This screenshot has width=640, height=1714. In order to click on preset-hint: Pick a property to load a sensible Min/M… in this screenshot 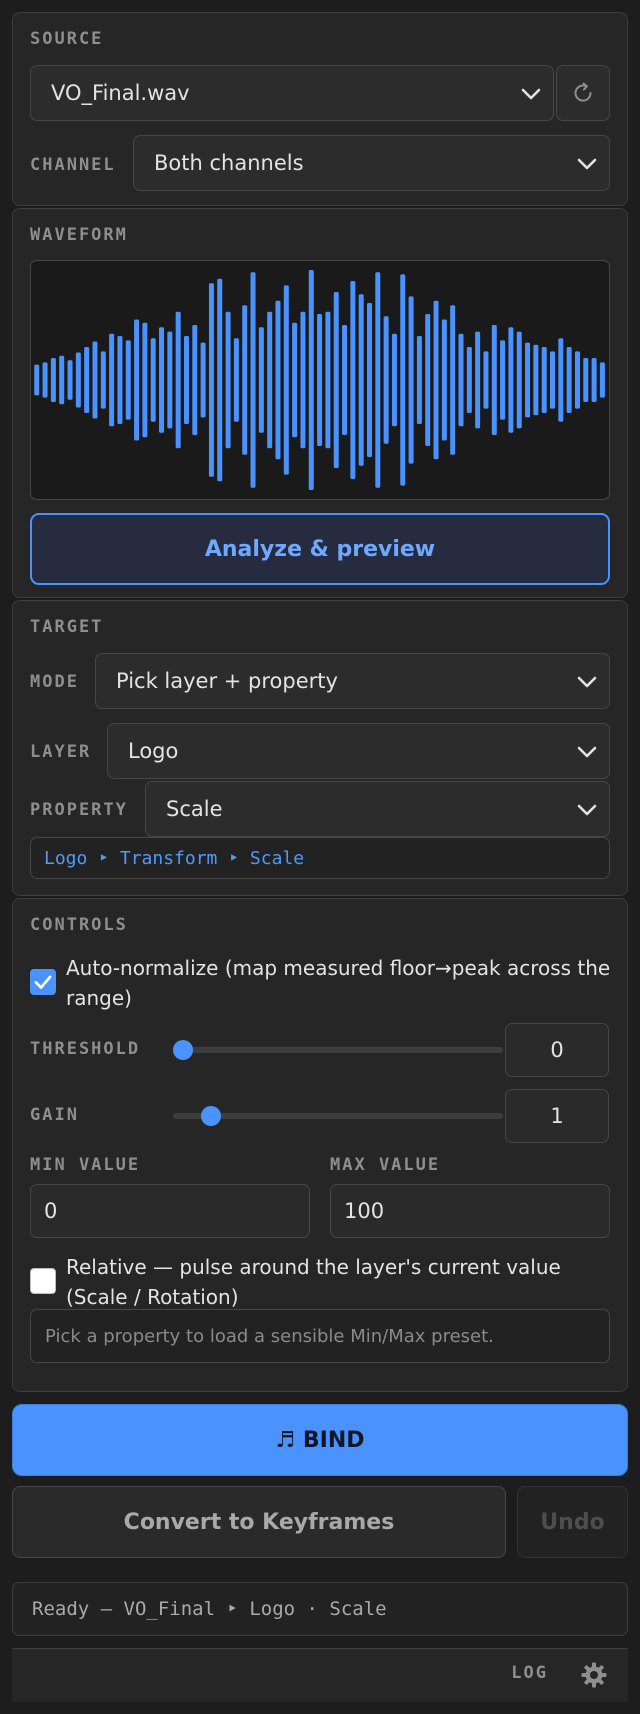, I will do `click(320, 1336)`.